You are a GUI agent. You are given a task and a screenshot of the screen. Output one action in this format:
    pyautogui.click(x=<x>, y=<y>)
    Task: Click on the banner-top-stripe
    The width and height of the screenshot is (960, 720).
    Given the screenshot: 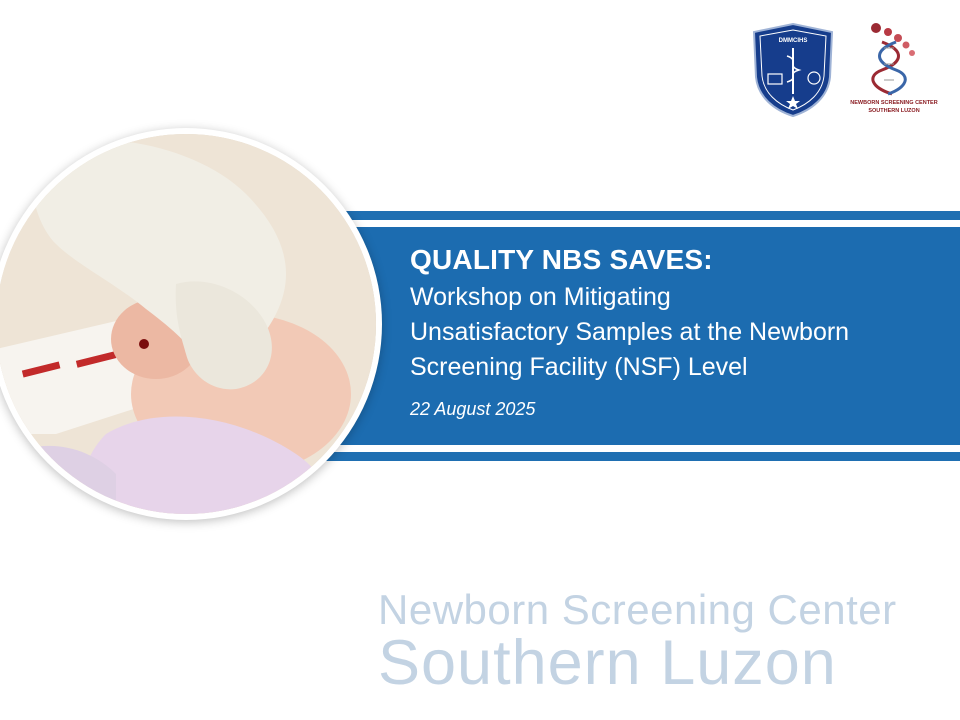 What is the action you would take?
    pyautogui.click(x=649, y=215)
    